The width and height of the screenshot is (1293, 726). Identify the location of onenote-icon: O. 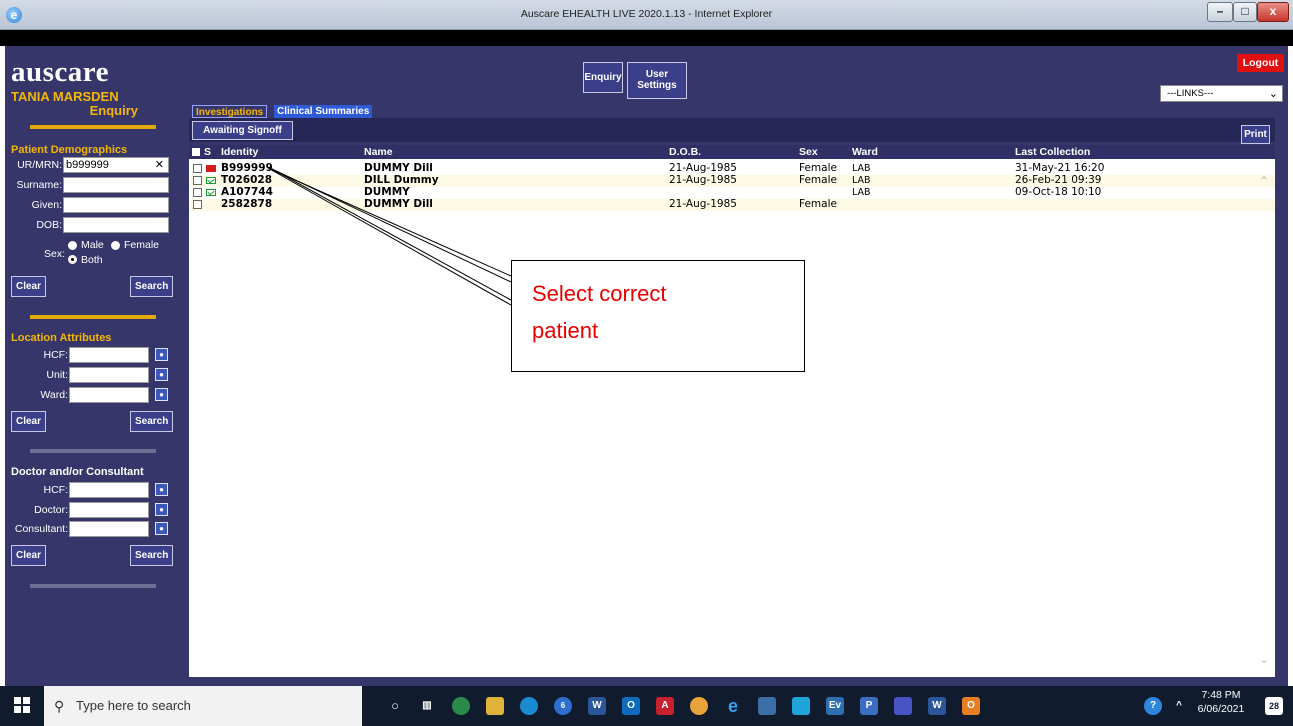
(971, 706).